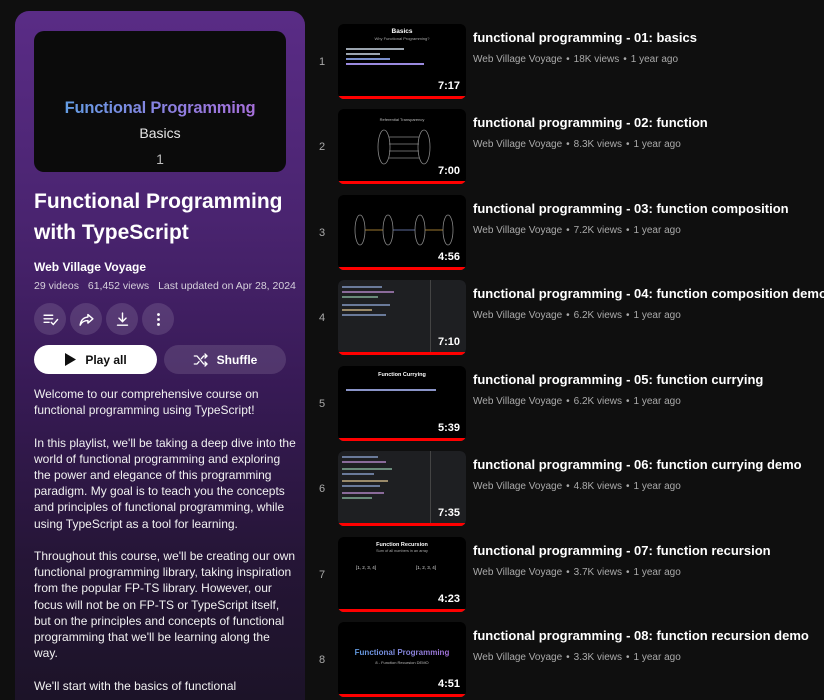 The width and height of the screenshot is (824, 700). I want to click on more-actions-button, so click(158, 319).